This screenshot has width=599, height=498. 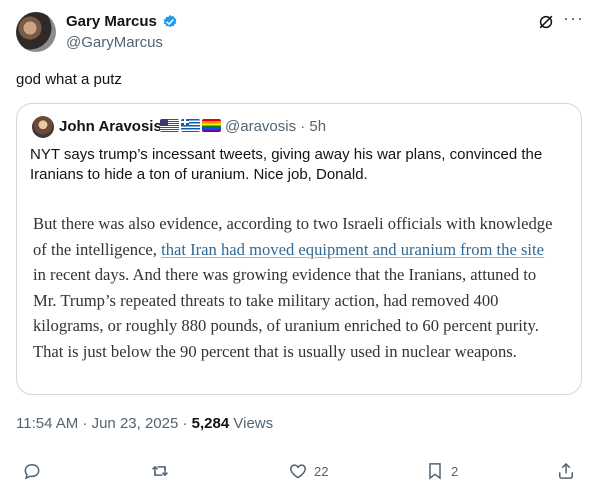 I want to click on views-label: Views, so click(x=251, y=423).